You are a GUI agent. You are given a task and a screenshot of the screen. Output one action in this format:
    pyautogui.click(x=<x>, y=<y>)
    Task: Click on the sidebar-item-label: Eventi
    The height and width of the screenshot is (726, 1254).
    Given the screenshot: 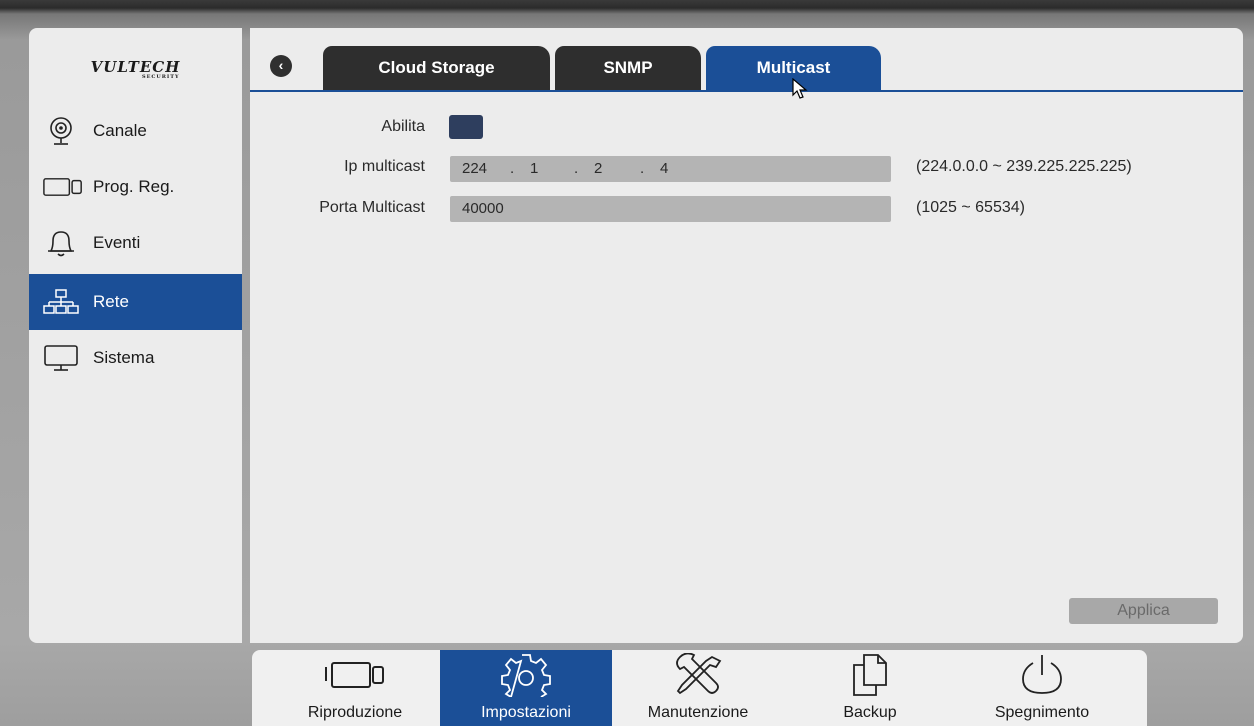 What is the action you would take?
    pyautogui.click(x=117, y=242)
    